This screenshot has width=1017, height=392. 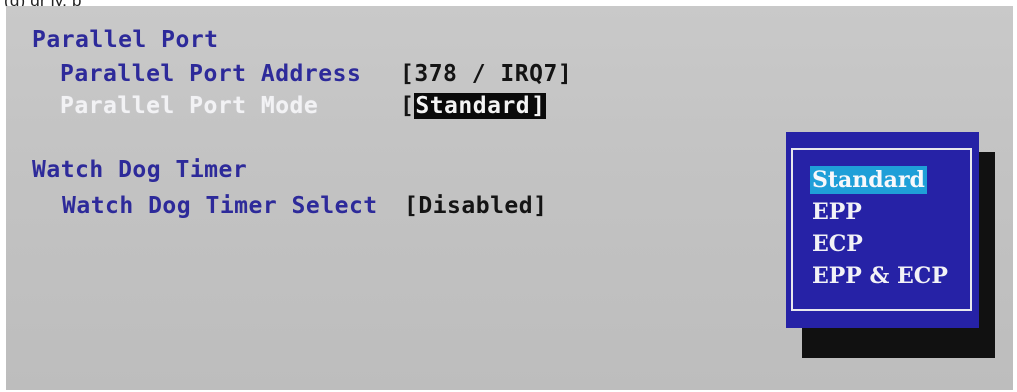 I want to click on parallel-port-mode-value: [Standard], so click(x=473, y=106).